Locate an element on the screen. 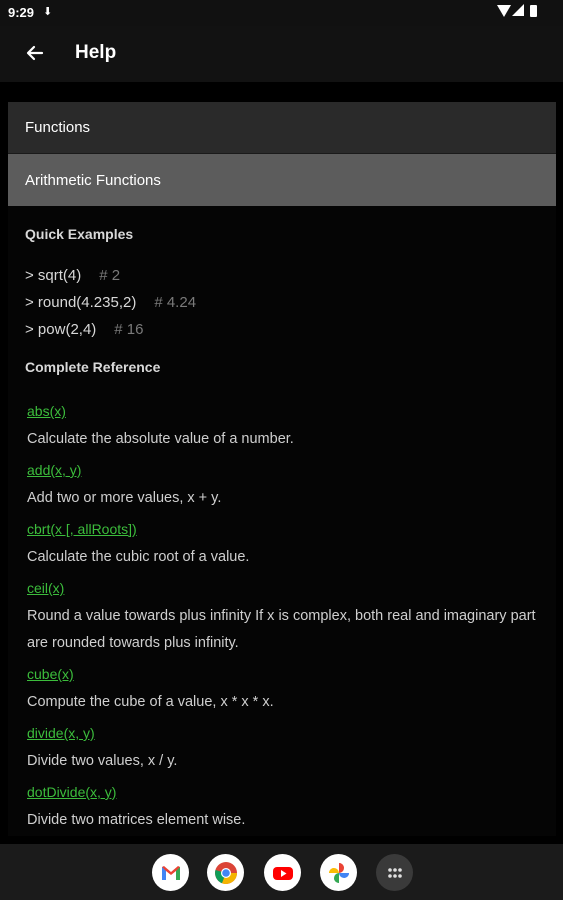 The width and height of the screenshot is (563, 900). gmail-icon is located at coordinates (170, 872).